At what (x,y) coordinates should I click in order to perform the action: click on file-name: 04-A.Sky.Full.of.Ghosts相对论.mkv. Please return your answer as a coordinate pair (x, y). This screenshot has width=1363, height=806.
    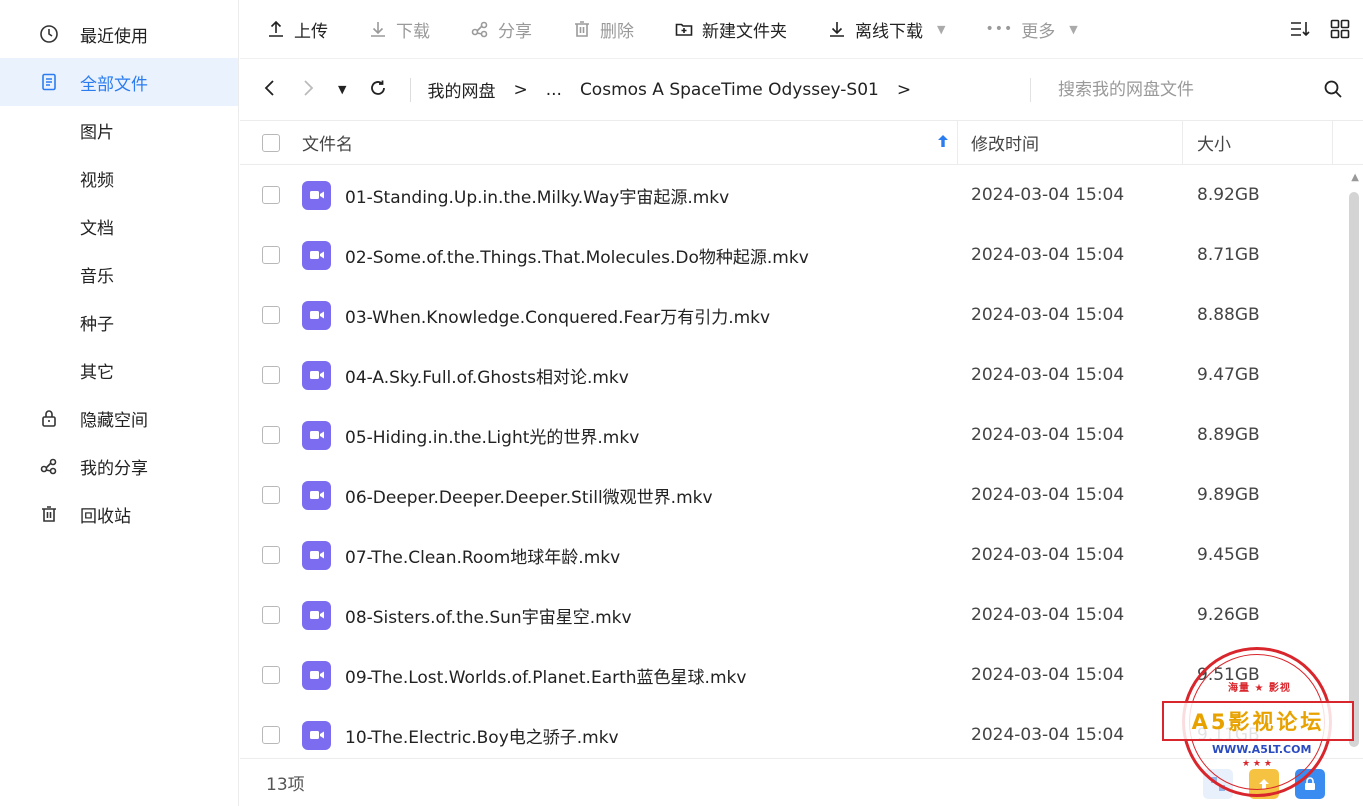
    Looking at the image, I should click on (487, 375).